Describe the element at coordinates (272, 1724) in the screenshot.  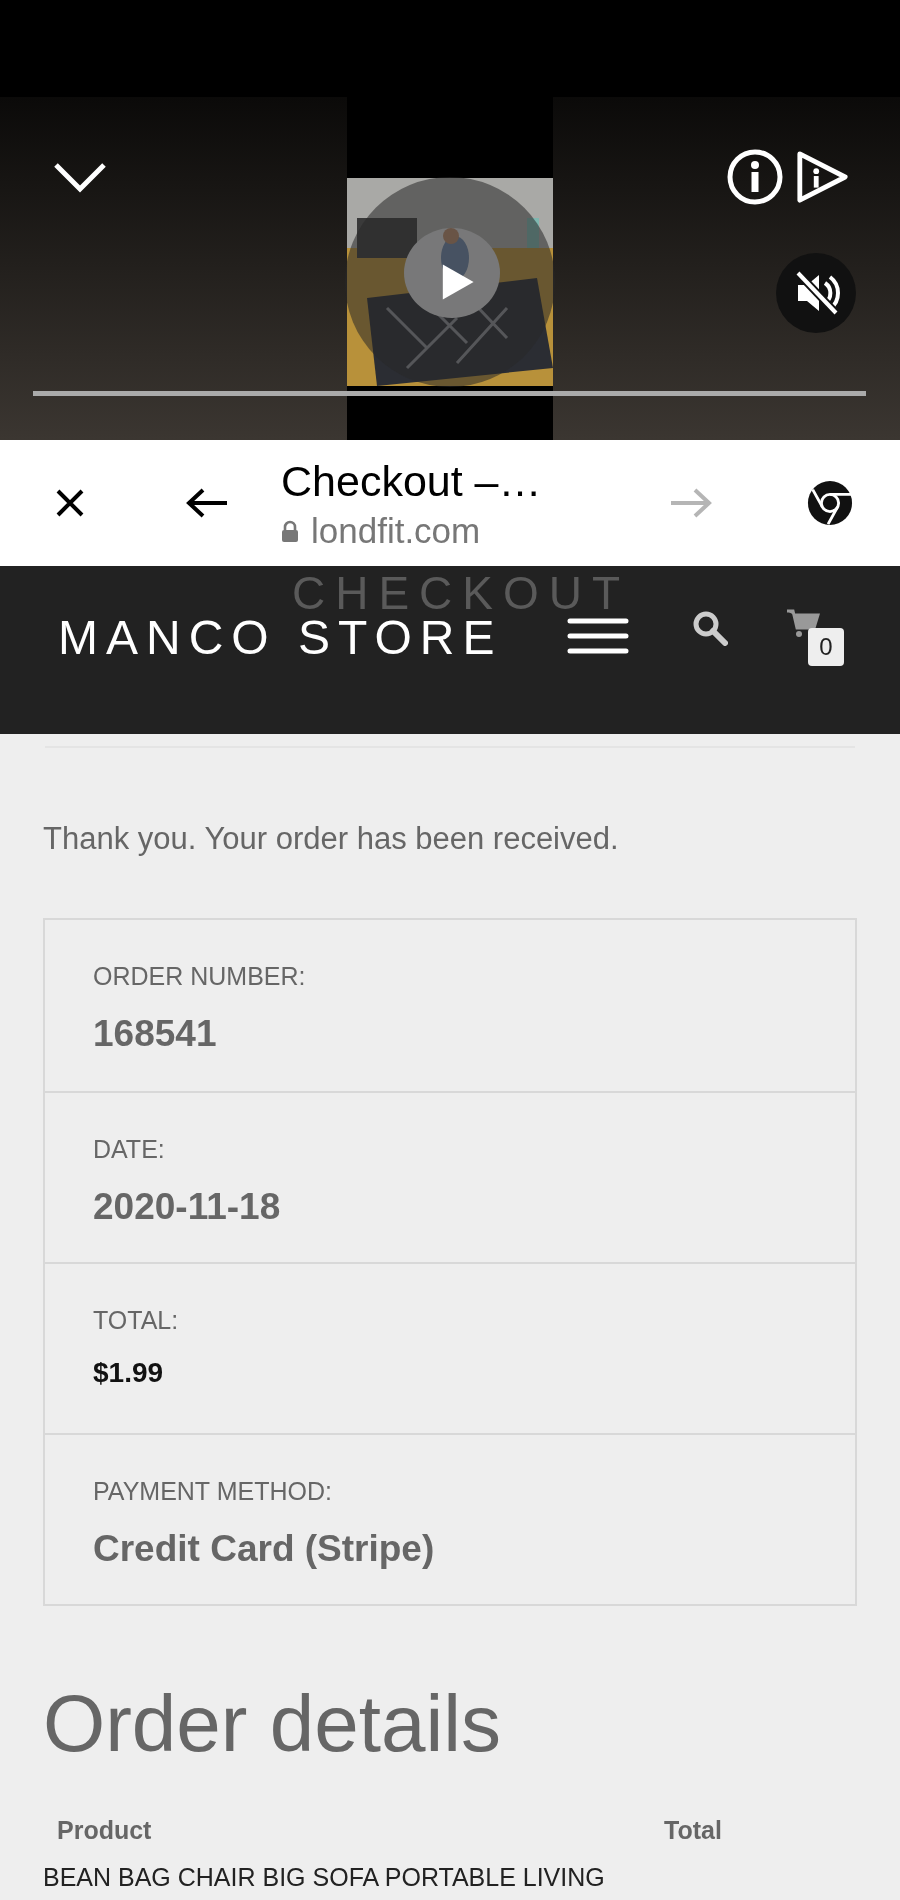
I see `section-heading: Order details` at that location.